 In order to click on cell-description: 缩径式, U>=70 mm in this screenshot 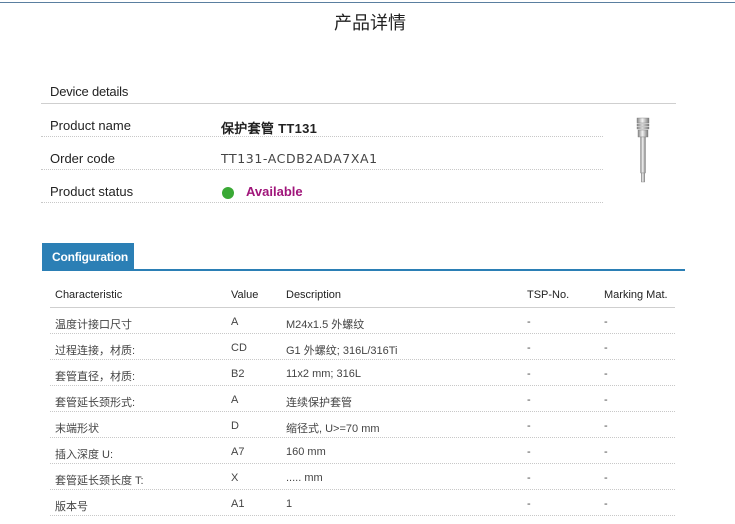, I will do `click(333, 429)`.